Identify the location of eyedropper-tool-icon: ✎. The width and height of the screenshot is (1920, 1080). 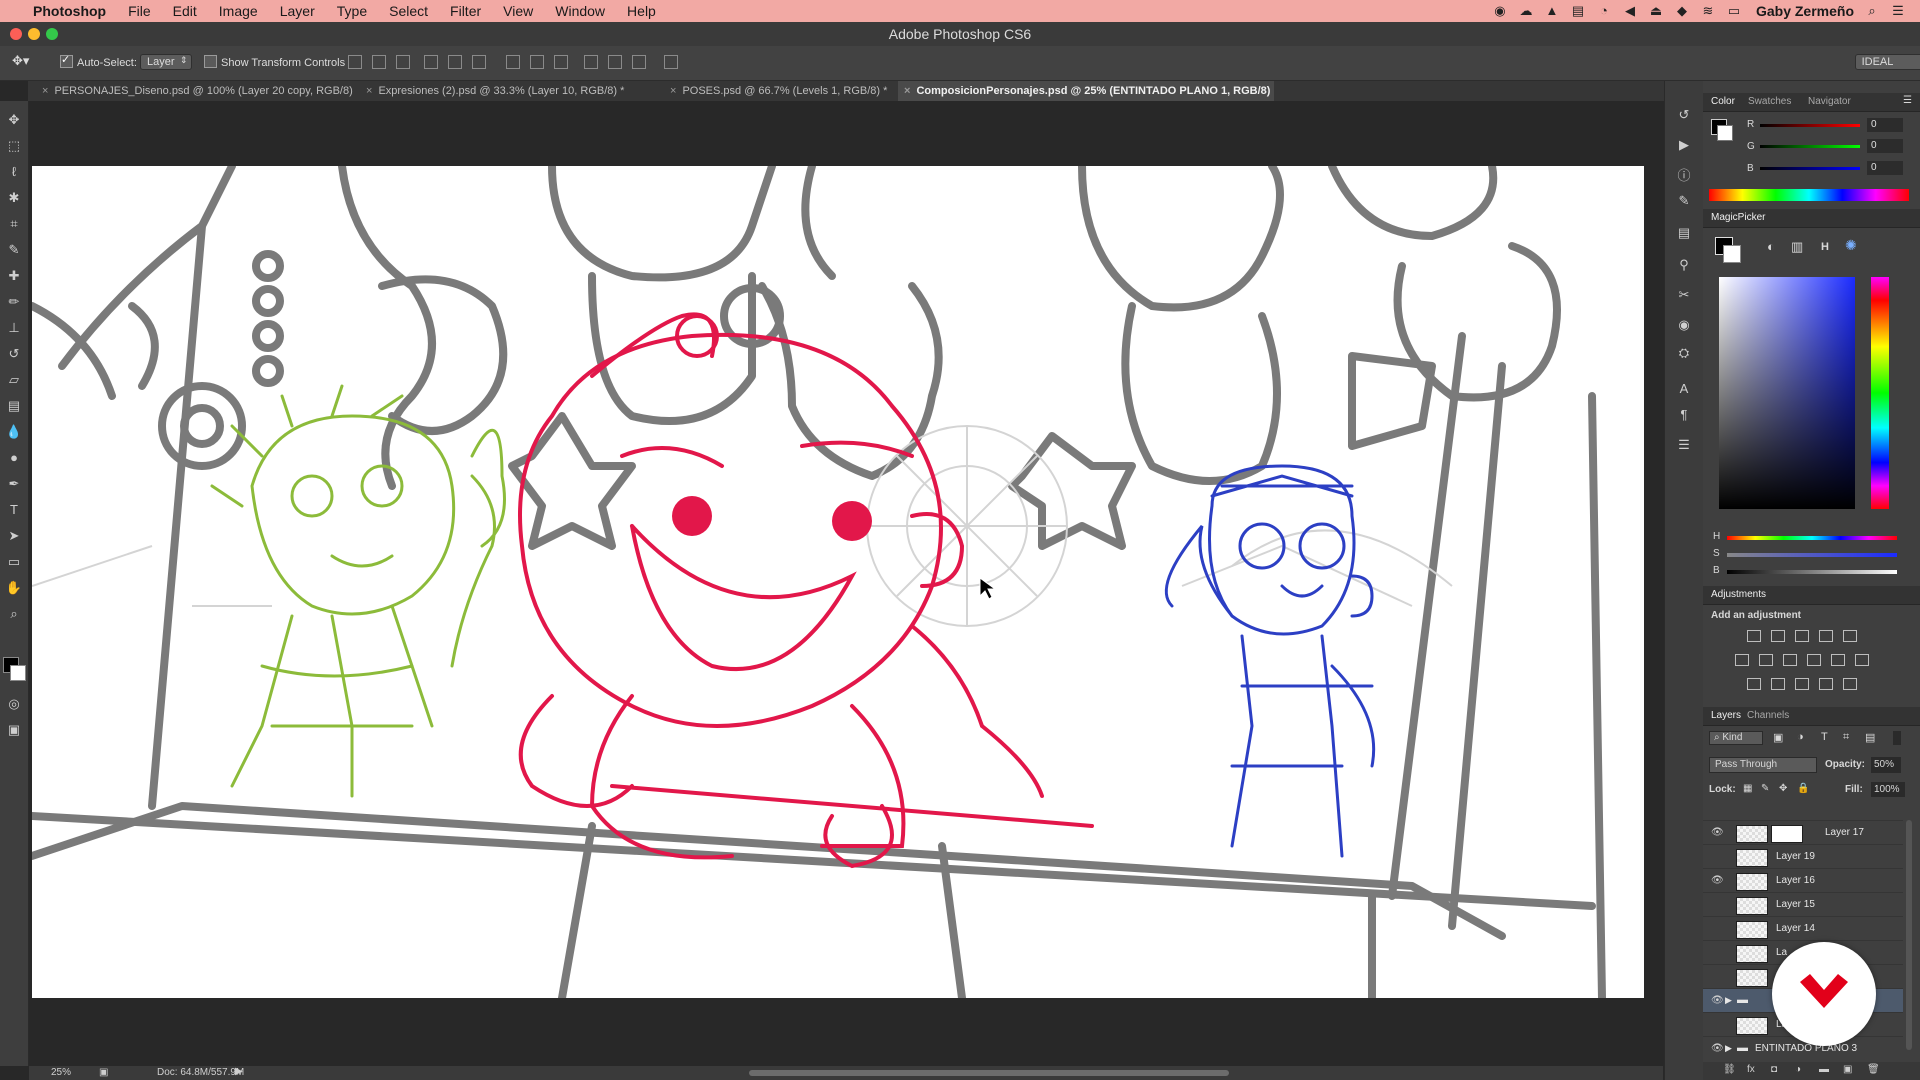
(14, 250).